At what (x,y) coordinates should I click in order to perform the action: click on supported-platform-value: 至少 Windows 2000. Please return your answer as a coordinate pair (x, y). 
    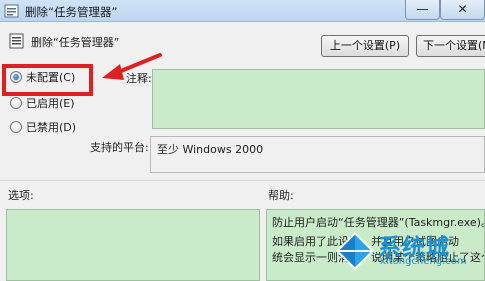
    Looking at the image, I should click on (317, 154).